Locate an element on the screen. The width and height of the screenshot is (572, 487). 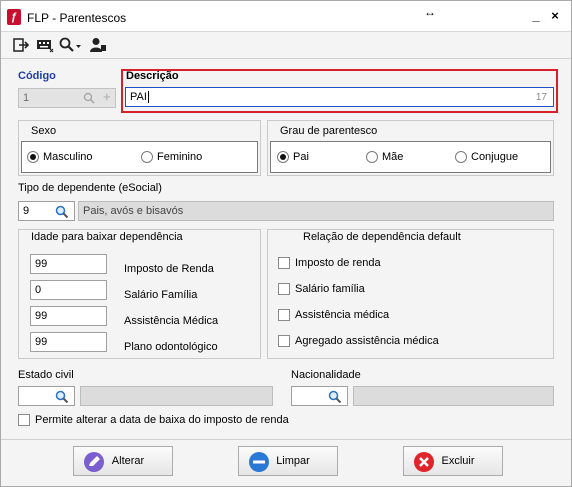
radio-conjugue-label: Conjugue is located at coordinates (495, 157).